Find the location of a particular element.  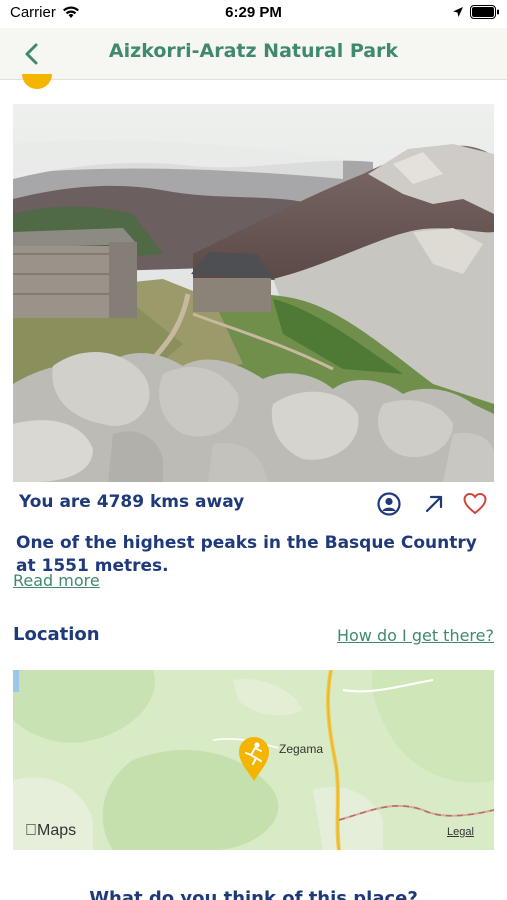

battery-icon is located at coordinates (484, 12).